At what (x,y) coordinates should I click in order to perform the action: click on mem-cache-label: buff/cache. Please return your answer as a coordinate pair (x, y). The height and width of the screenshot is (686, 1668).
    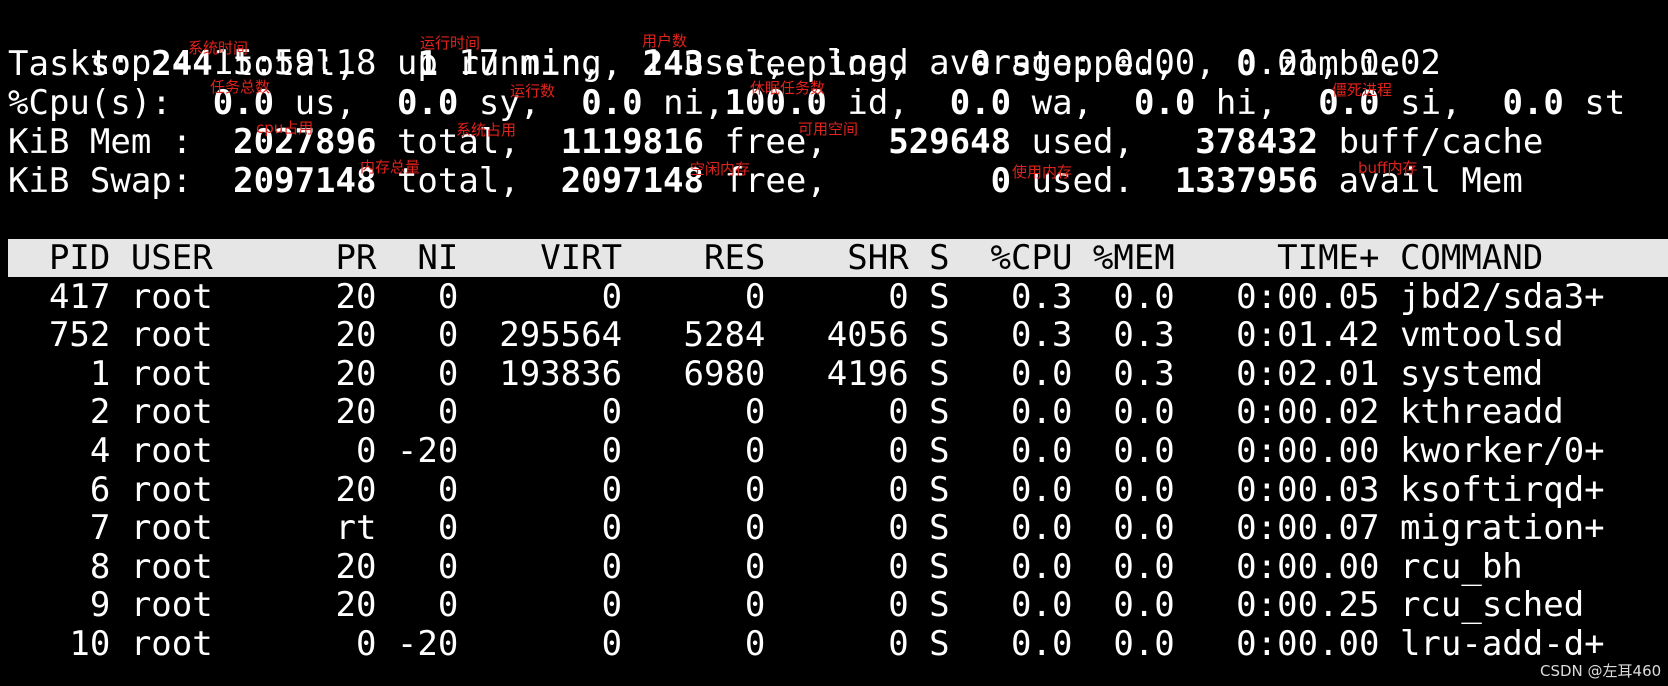
    Looking at the image, I should click on (1431, 142).